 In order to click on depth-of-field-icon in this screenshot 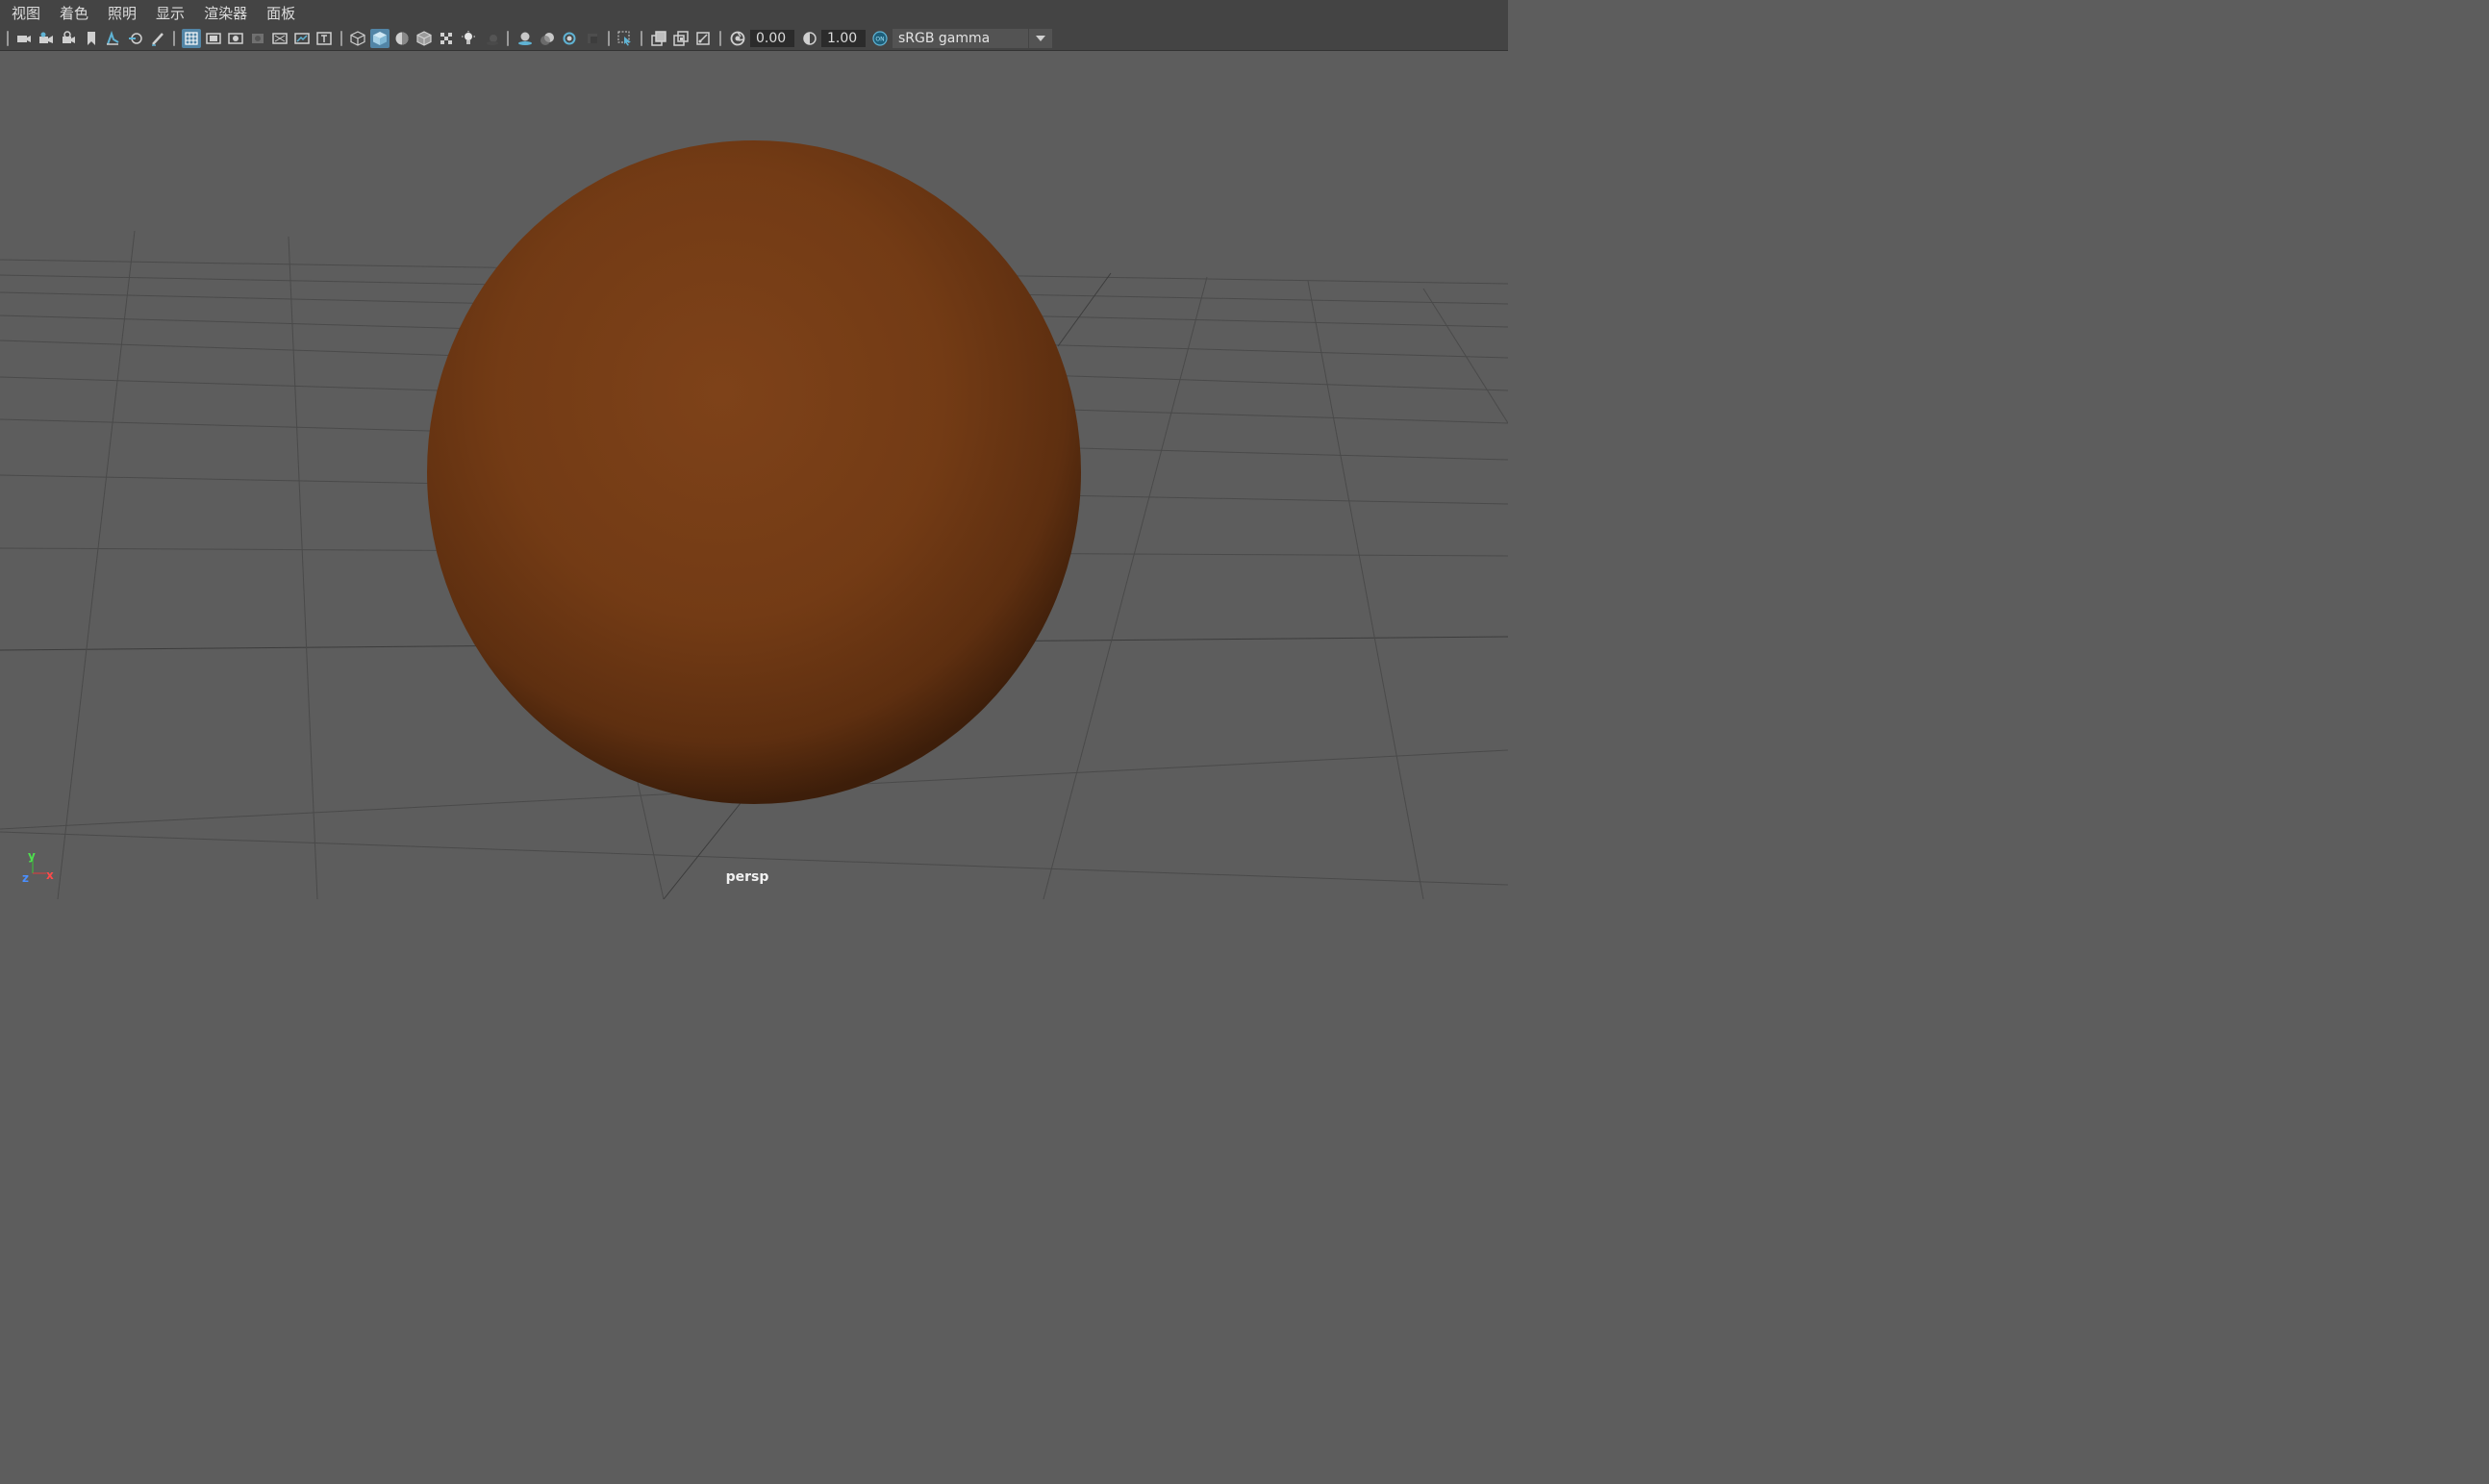, I will do `click(592, 38)`.